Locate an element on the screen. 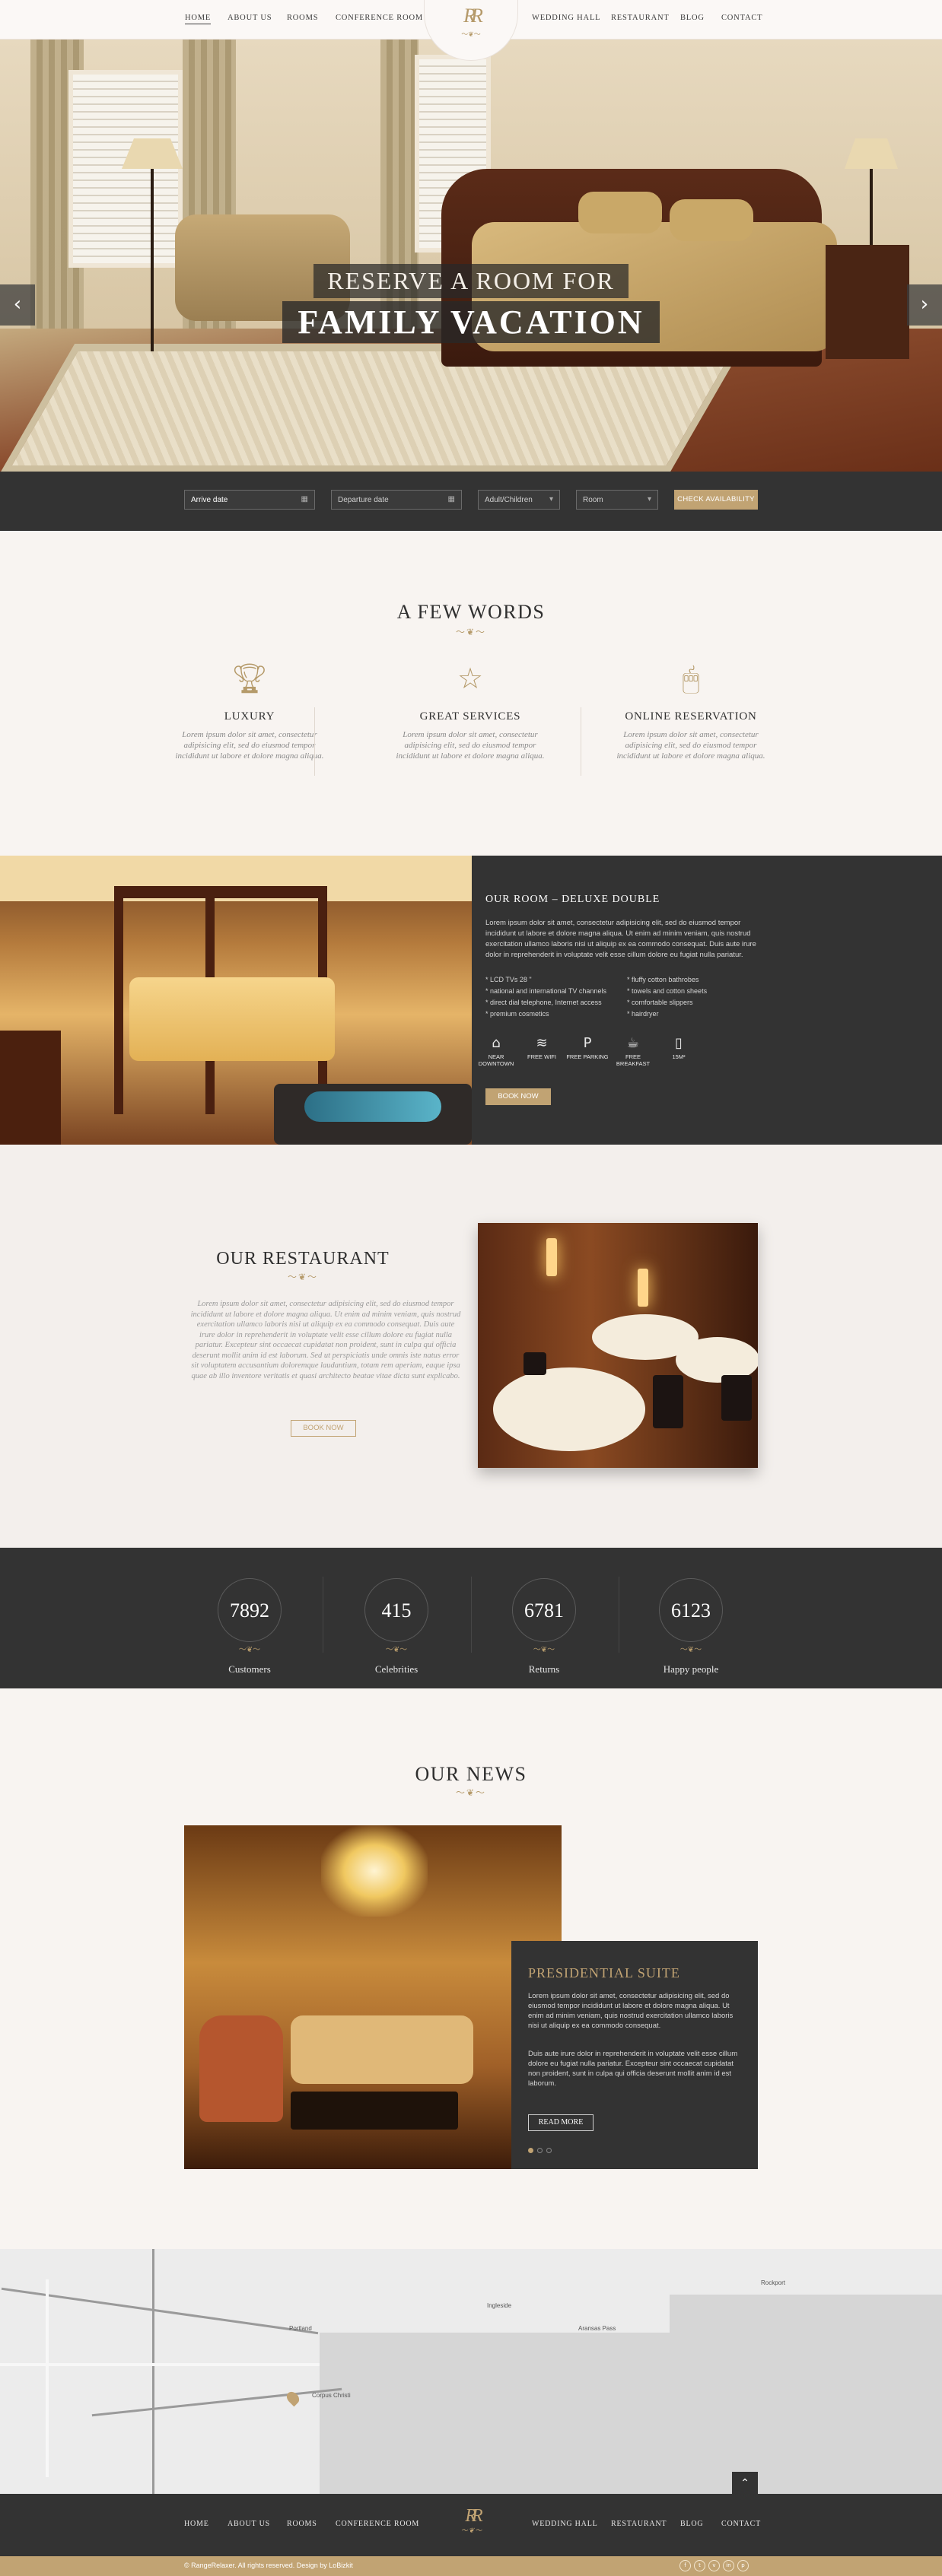  map-road is located at coordinates (47, 2378).